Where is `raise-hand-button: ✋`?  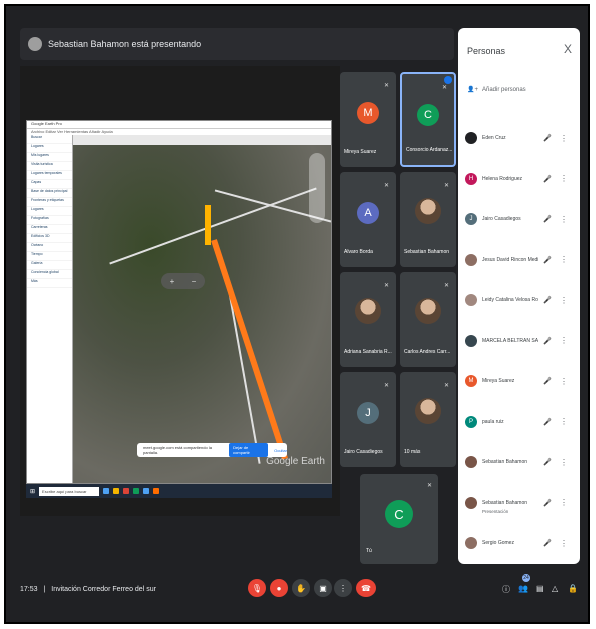 raise-hand-button: ✋ is located at coordinates (301, 588).